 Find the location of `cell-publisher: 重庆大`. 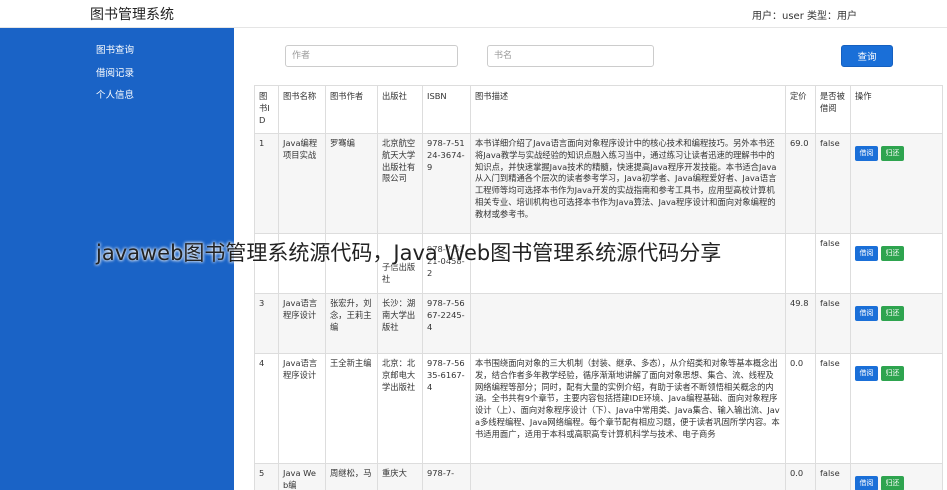

cell-publisher: 重庆大 is located at coordinates (400, 476).